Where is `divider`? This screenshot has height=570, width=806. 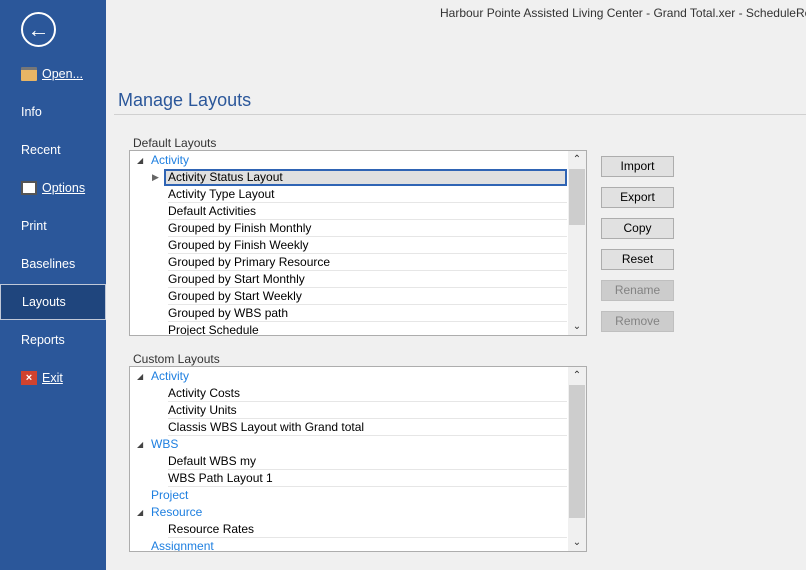
divider is located at coordinates (460, 114).